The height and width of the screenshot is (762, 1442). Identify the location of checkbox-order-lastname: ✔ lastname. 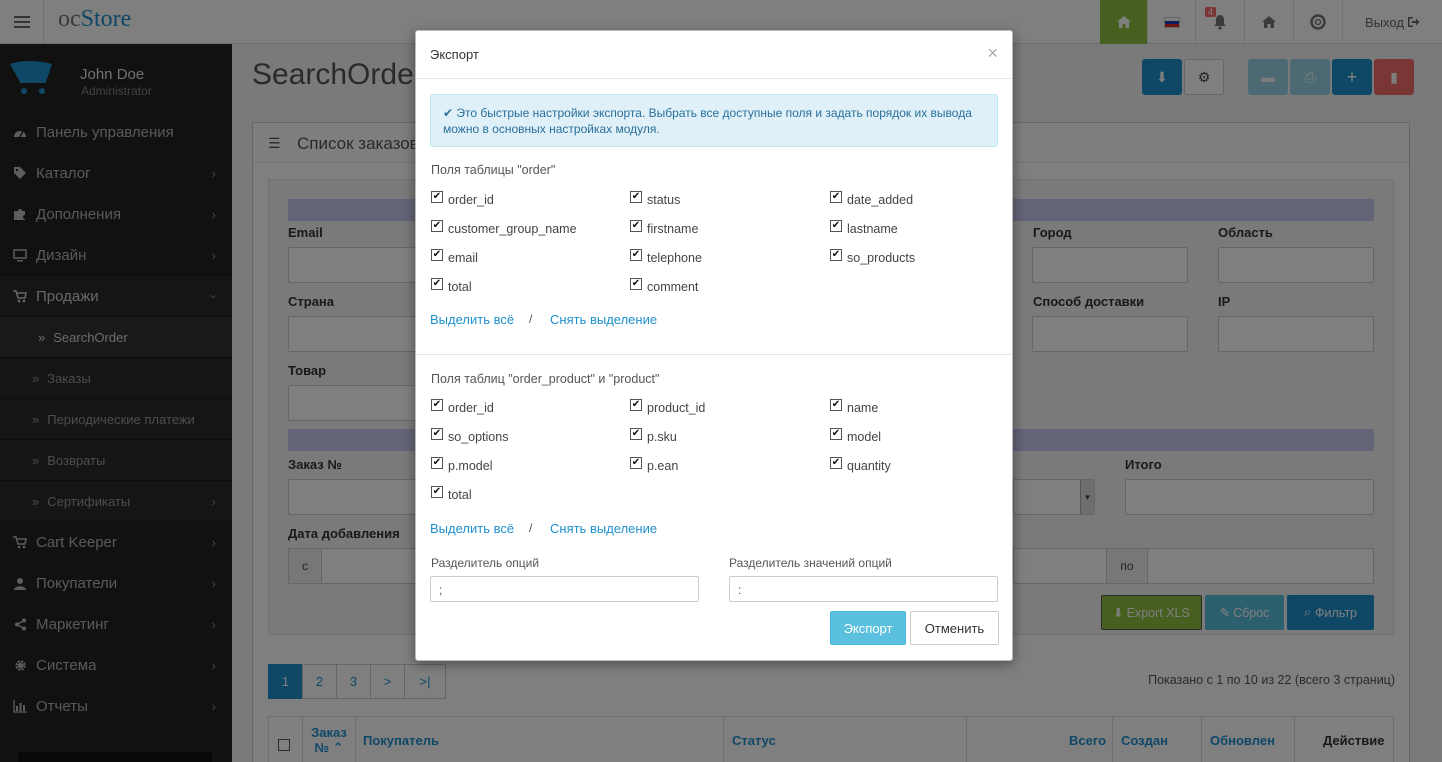
(864, 228).